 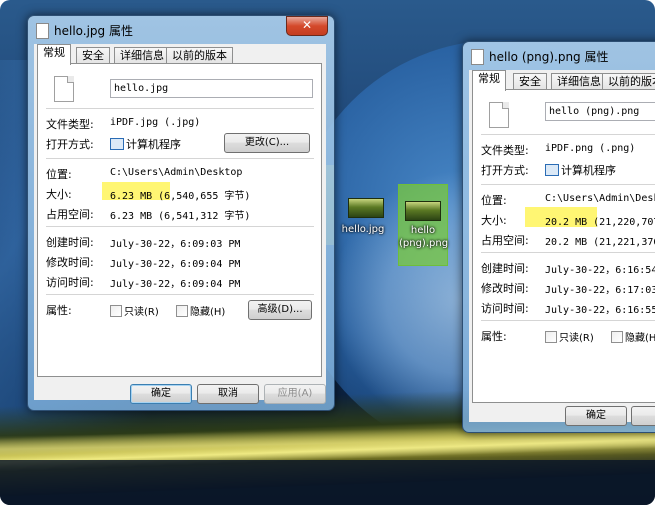 I want to click on size-on-disk-value: 6.23 MB (6,541,312 字节), so click(x=180, y=216).